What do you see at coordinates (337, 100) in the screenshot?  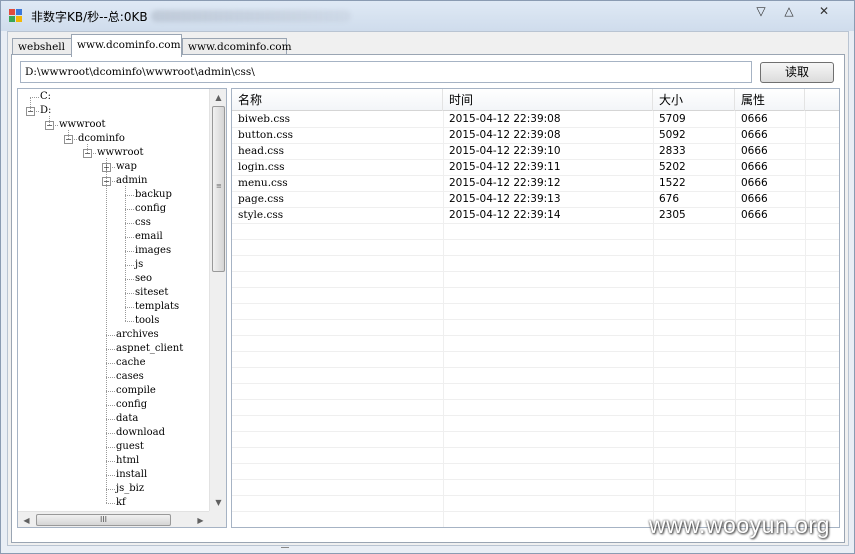 I see `column-header-name: 名称` at bounding box center [337, 100].